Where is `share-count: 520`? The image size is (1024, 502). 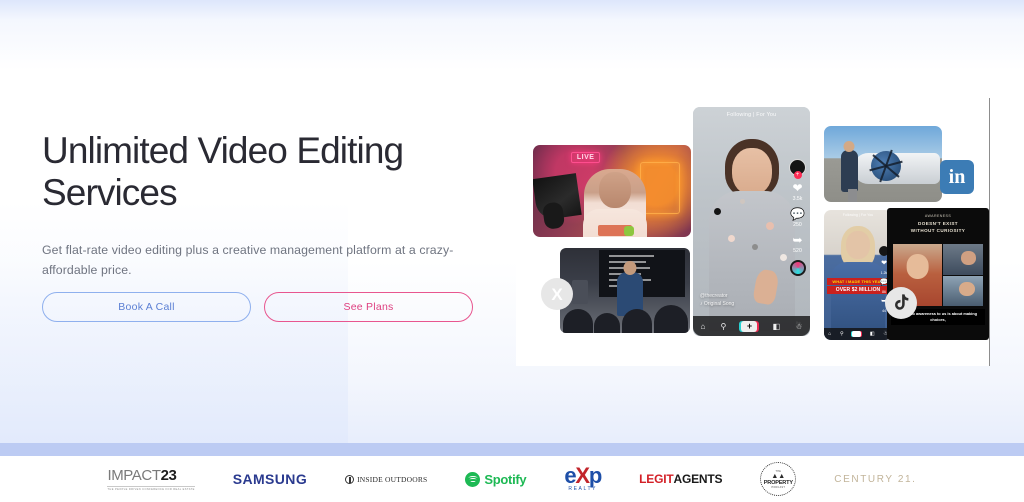
share-count: 520 is located at coordinates (797, 251).